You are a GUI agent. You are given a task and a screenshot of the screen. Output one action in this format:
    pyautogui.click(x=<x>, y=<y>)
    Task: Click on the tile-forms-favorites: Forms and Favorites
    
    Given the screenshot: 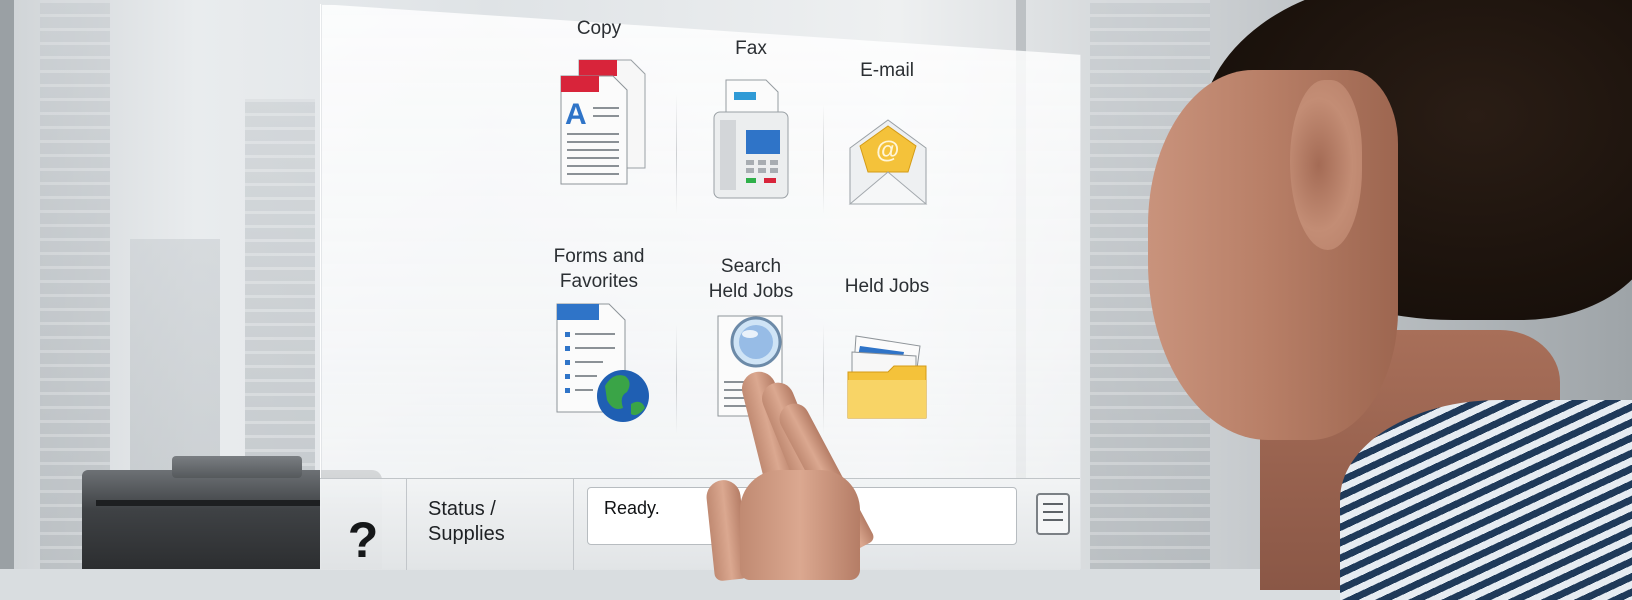 What is the action you would take?
    pyautogui.click(x=599, y=269)
    